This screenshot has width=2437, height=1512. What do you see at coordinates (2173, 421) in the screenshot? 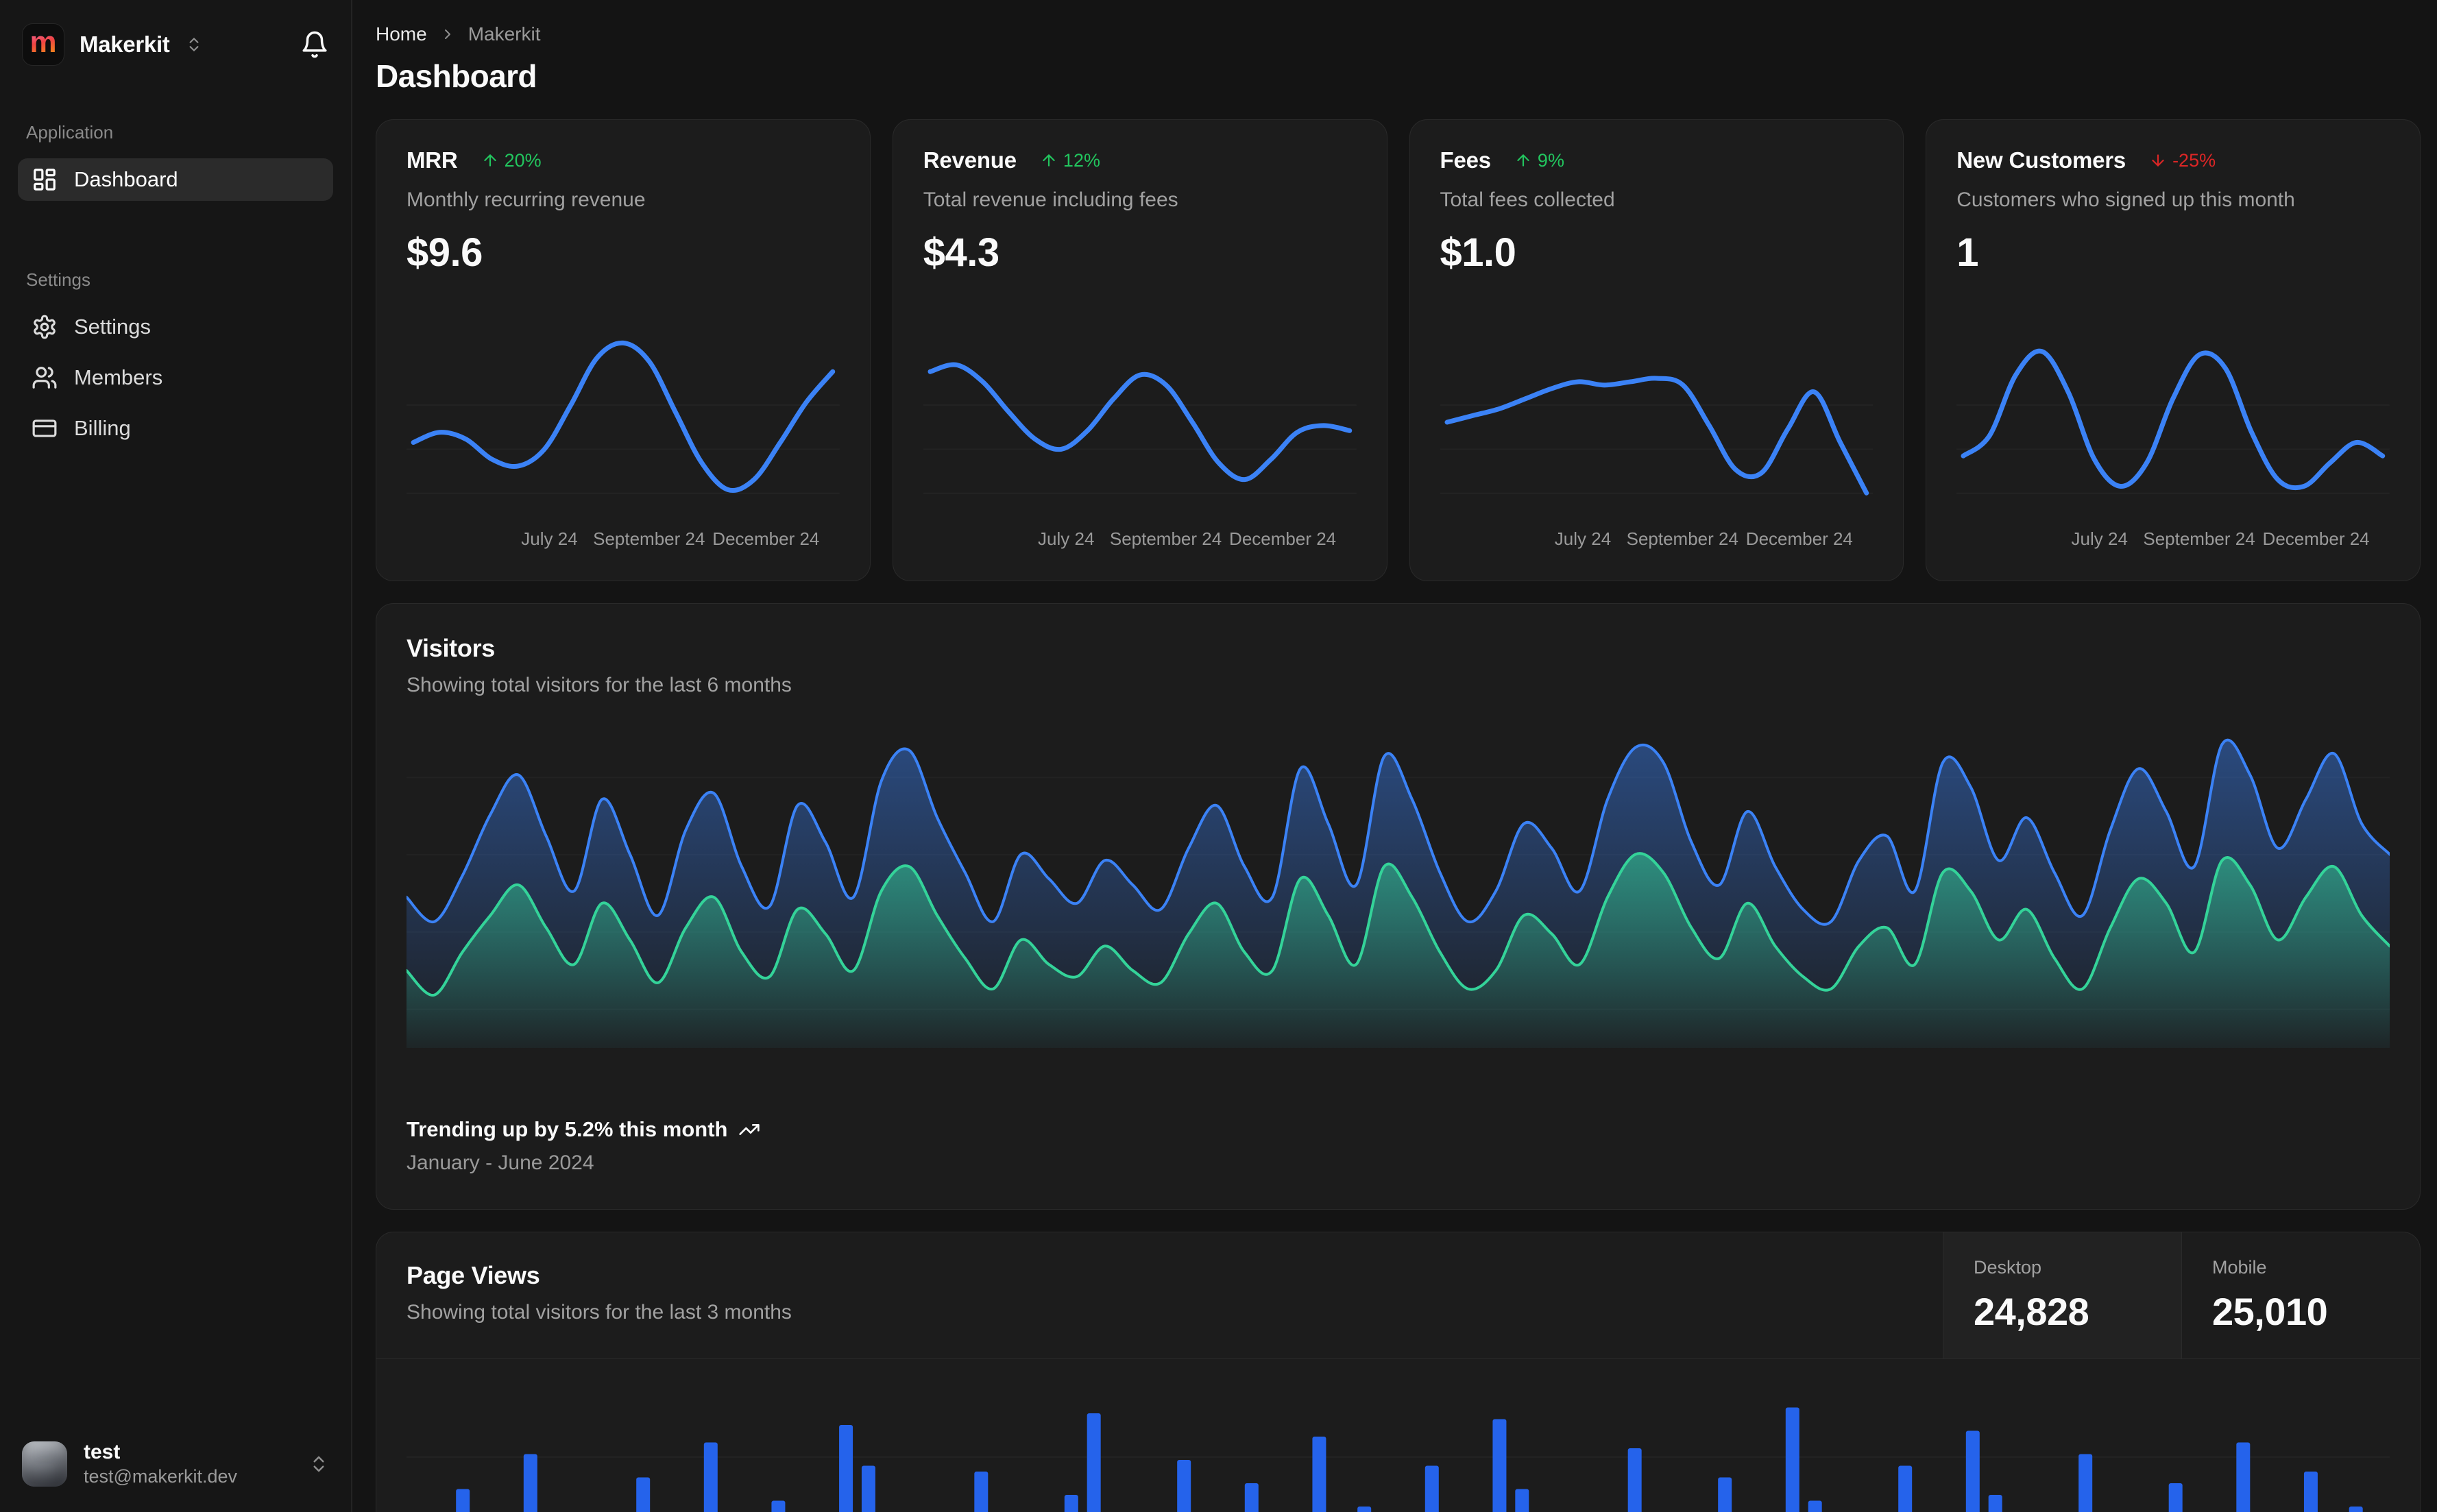
I see `new-customers-sparkline` at bounding box center [2173, 421].